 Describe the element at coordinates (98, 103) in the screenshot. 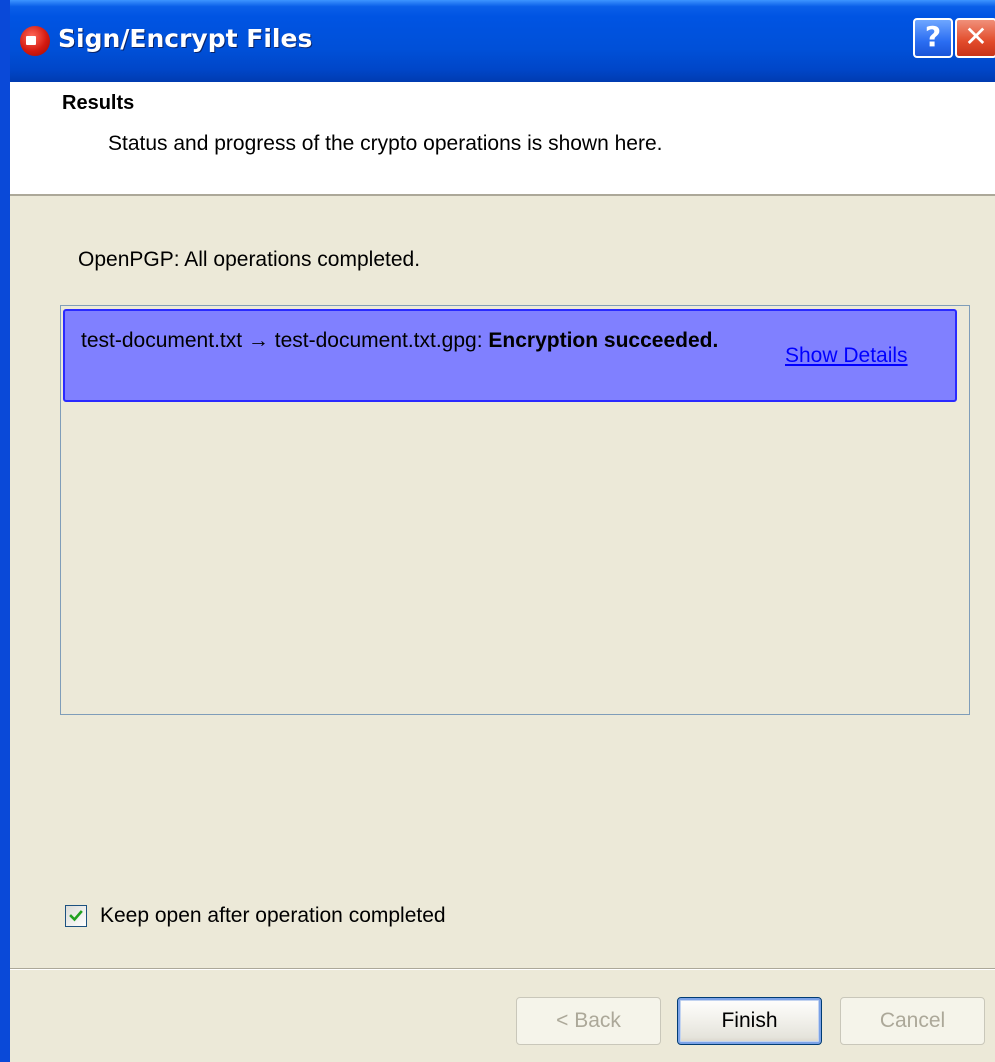

I see `page-title: Results` at that location.